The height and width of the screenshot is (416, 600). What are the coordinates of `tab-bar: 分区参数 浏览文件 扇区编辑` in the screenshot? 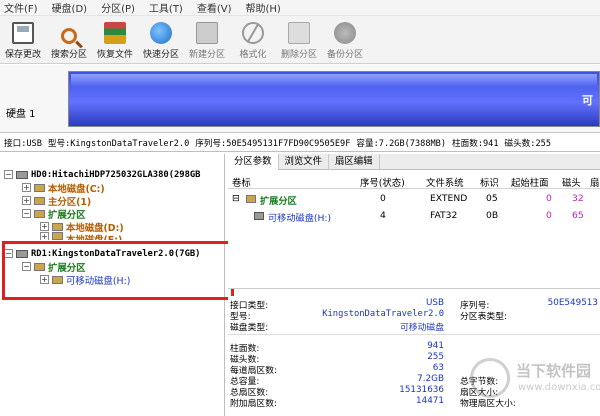 It's located at (414, 162).